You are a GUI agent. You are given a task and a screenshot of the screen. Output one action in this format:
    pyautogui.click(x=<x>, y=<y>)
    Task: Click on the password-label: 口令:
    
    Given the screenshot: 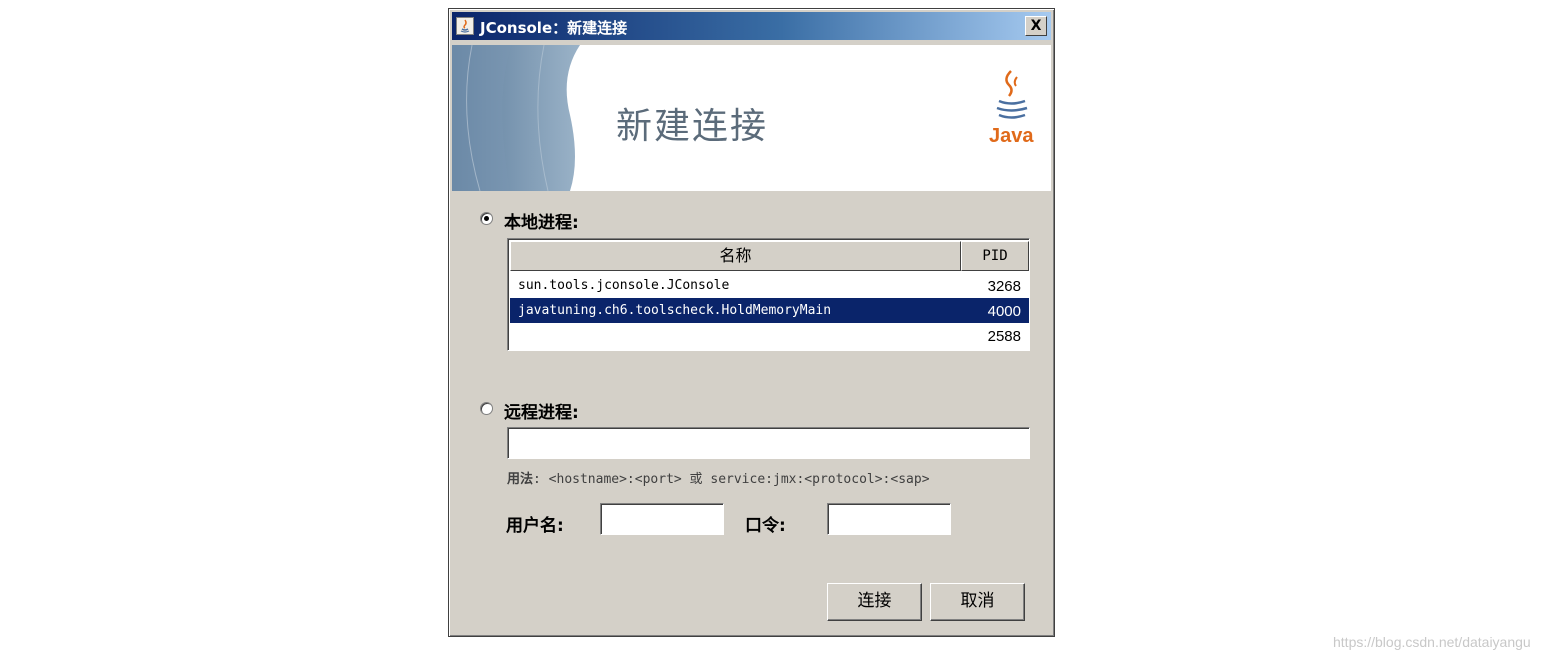 What is the action you would take?
    pyautogui.click(x=765, y=526)
    